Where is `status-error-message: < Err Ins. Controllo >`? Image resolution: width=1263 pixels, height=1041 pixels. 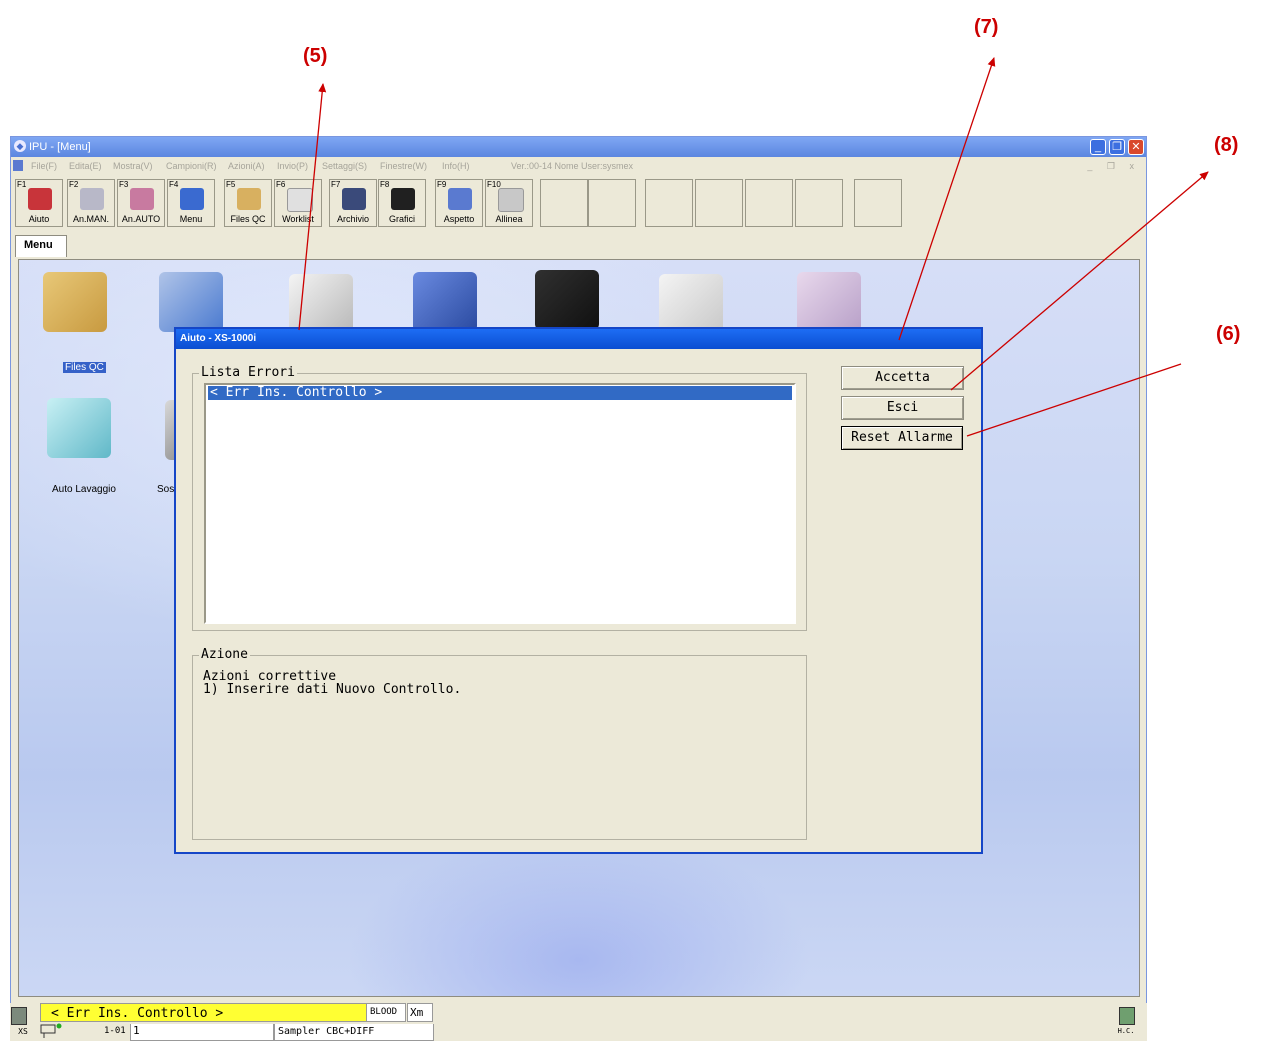
status-error-message: < Err Ins. Controllo > is located at coordinates (207, 1012).